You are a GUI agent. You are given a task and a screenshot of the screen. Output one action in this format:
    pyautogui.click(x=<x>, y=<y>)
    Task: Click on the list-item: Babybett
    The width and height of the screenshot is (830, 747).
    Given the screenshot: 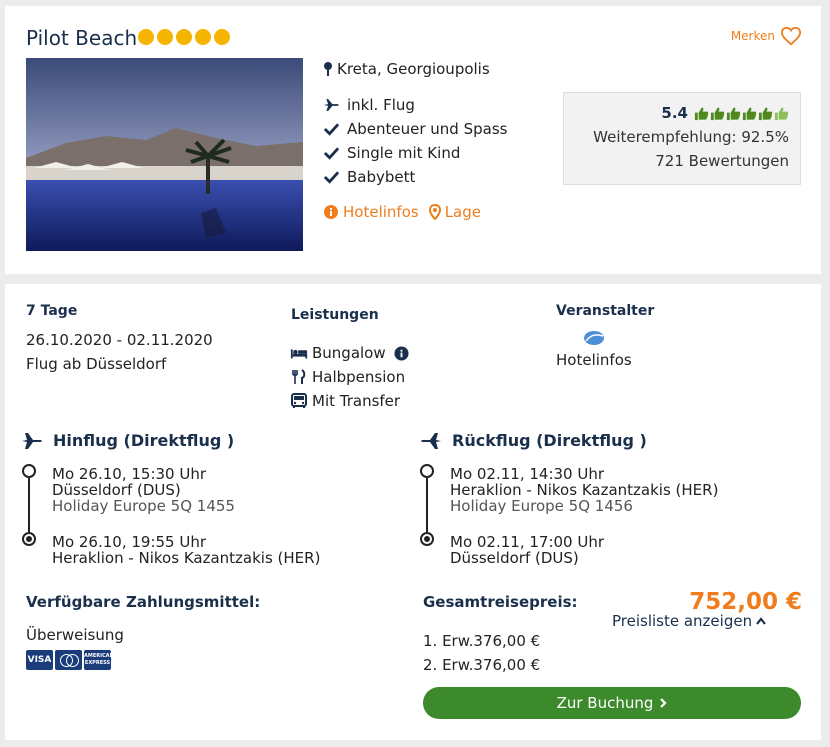 What is the action you would take?
    pyautogui.click(x=415, y=177)
    